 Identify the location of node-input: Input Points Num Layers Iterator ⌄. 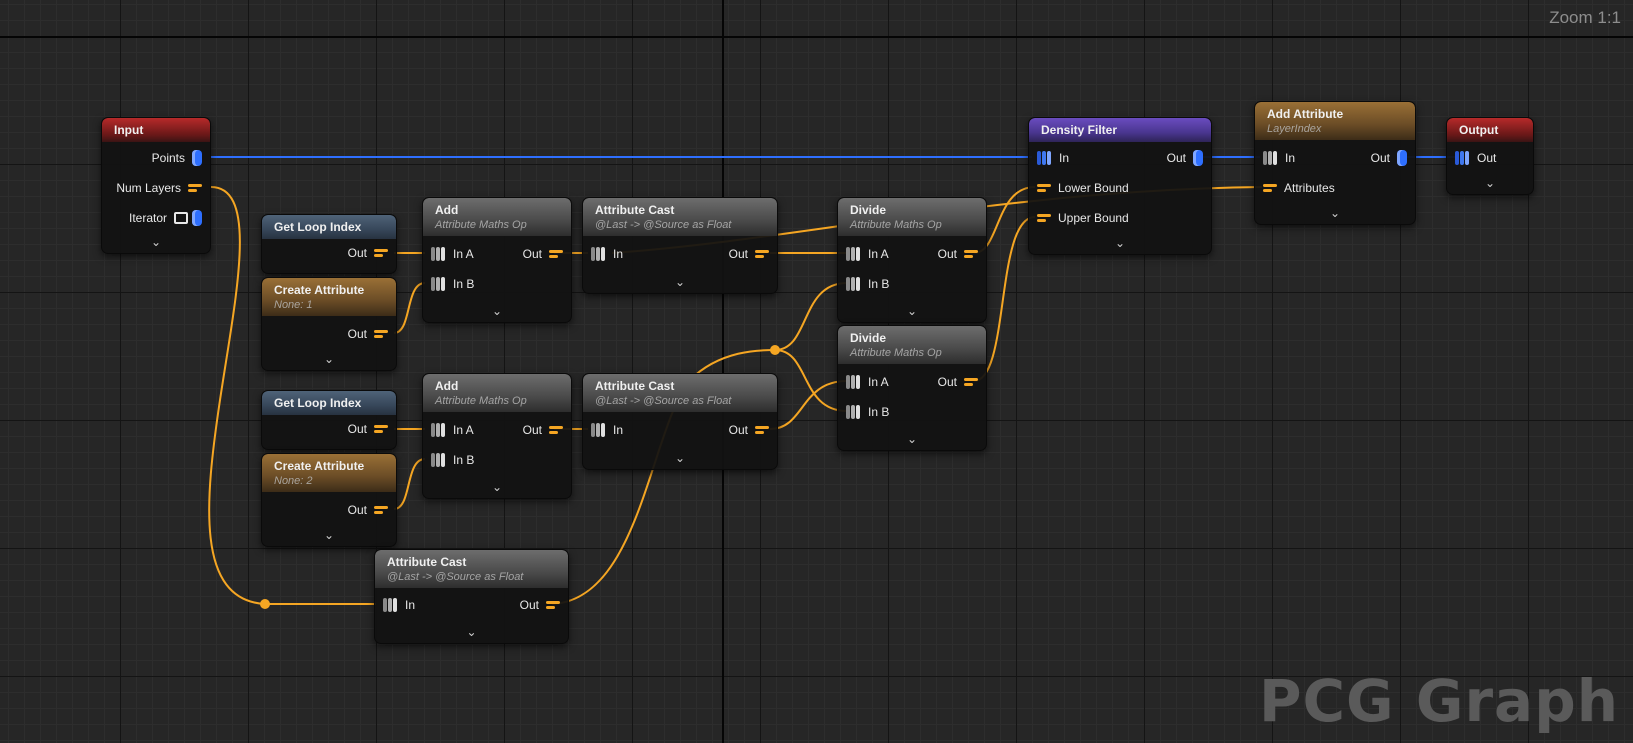
(156, 185).